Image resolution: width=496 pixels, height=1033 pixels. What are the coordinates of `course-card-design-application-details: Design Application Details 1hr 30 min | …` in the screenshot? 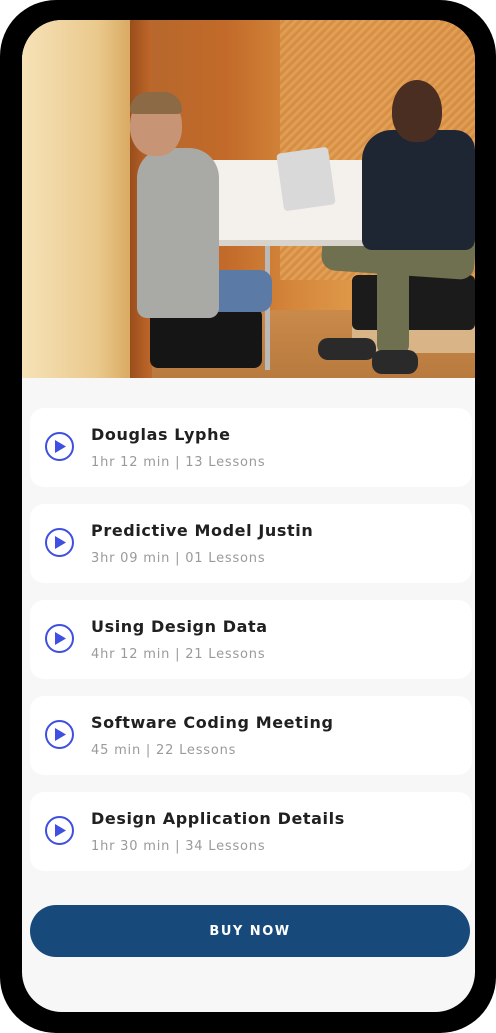 It's located at (251, 831).